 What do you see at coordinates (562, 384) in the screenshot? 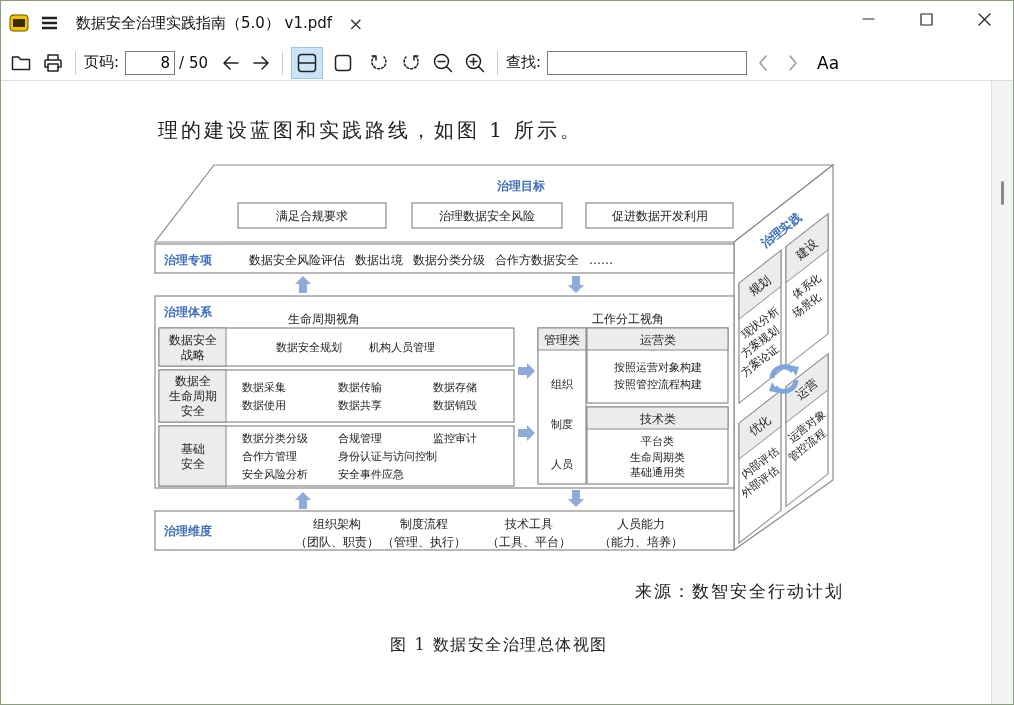
I see `column-item: 组织` at bounding box center [562, 384].